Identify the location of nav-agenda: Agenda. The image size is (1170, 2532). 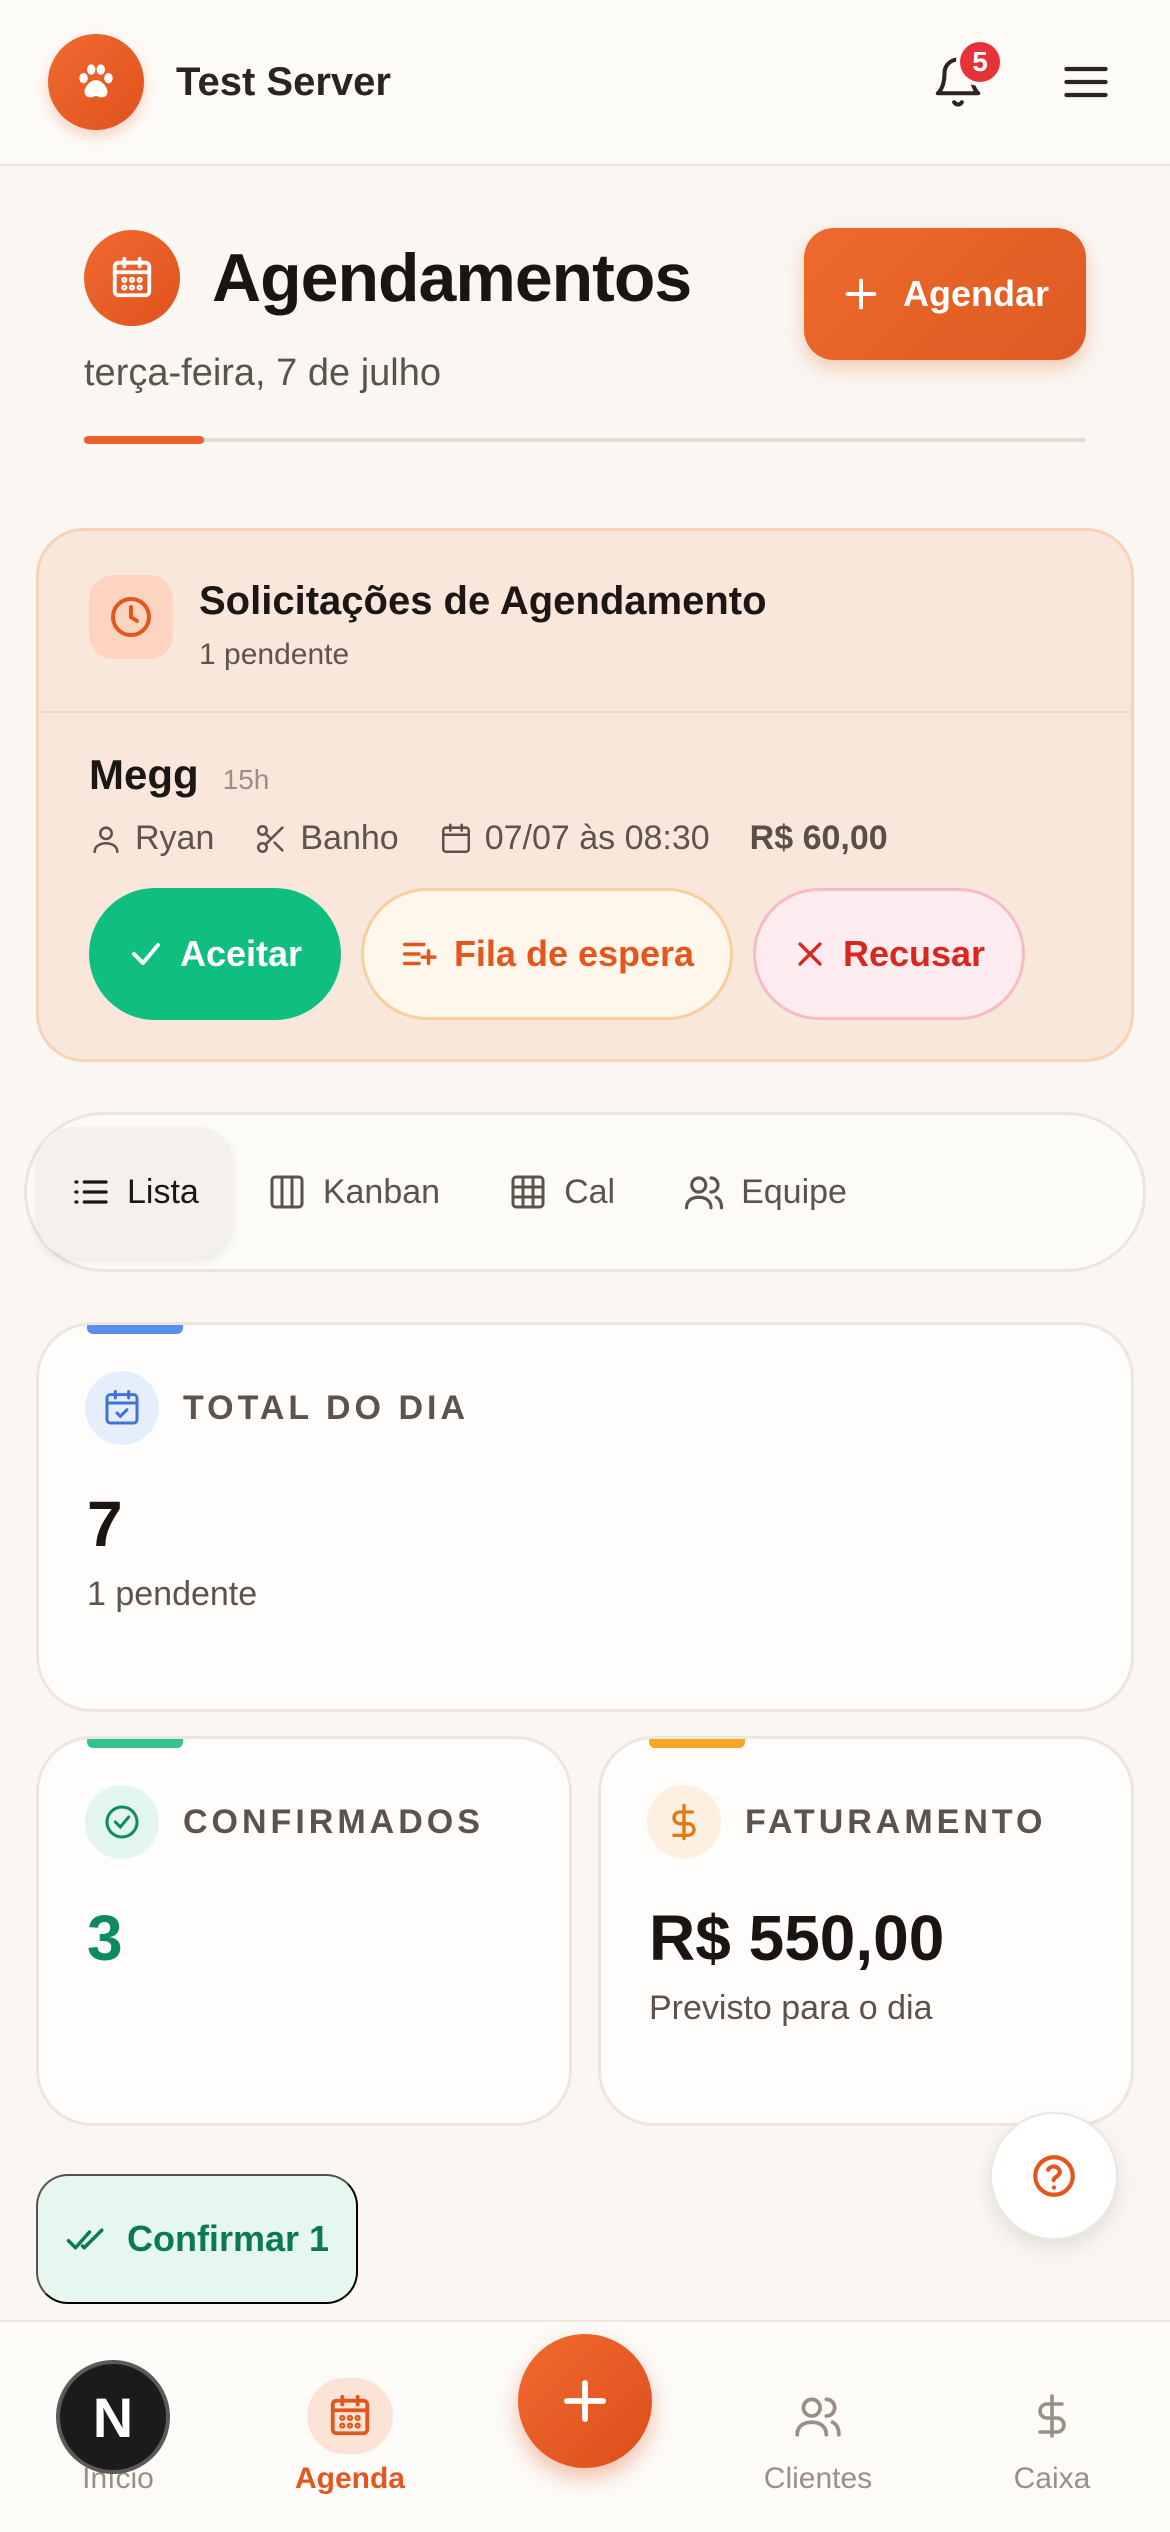
(350, 2437).